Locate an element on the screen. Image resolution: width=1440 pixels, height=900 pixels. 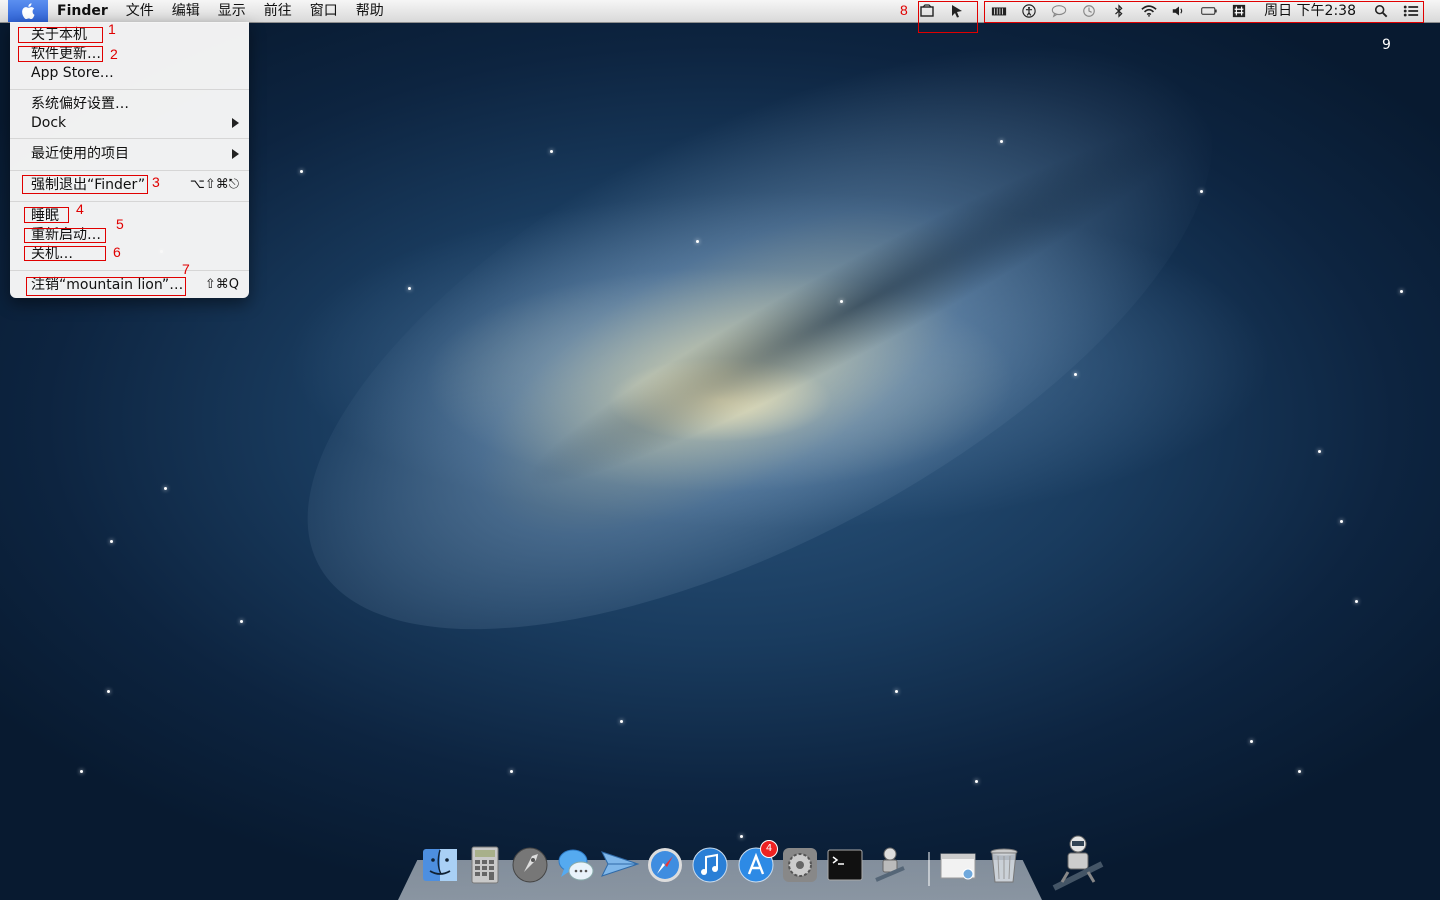
dock-item-preview is located at coordinates (958, 865).